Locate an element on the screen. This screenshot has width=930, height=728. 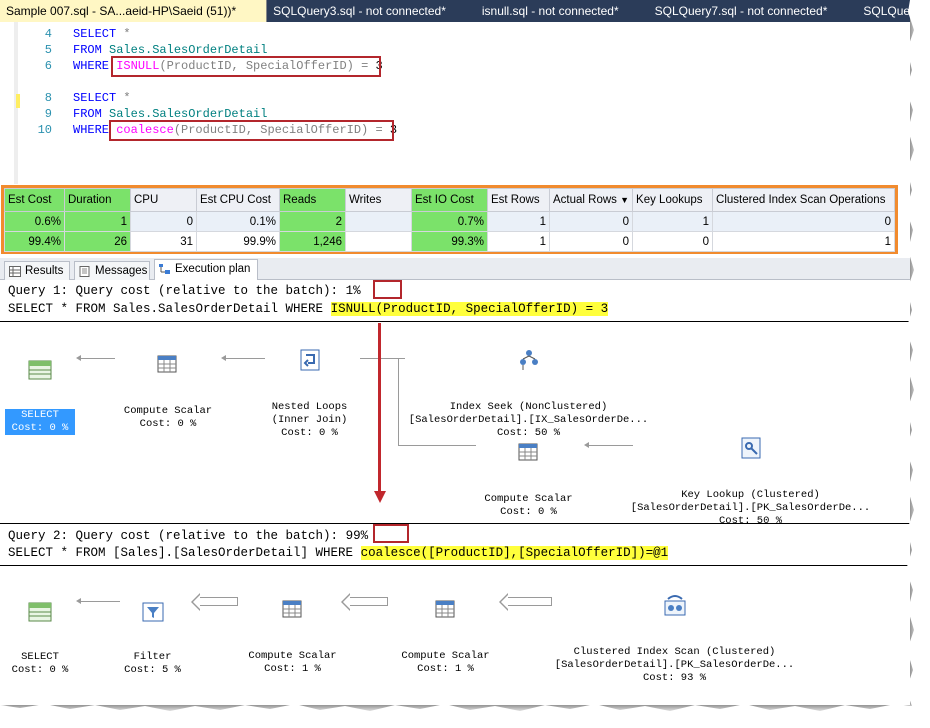
clustered-index-scan-icon is located at coordinates (674, 605).